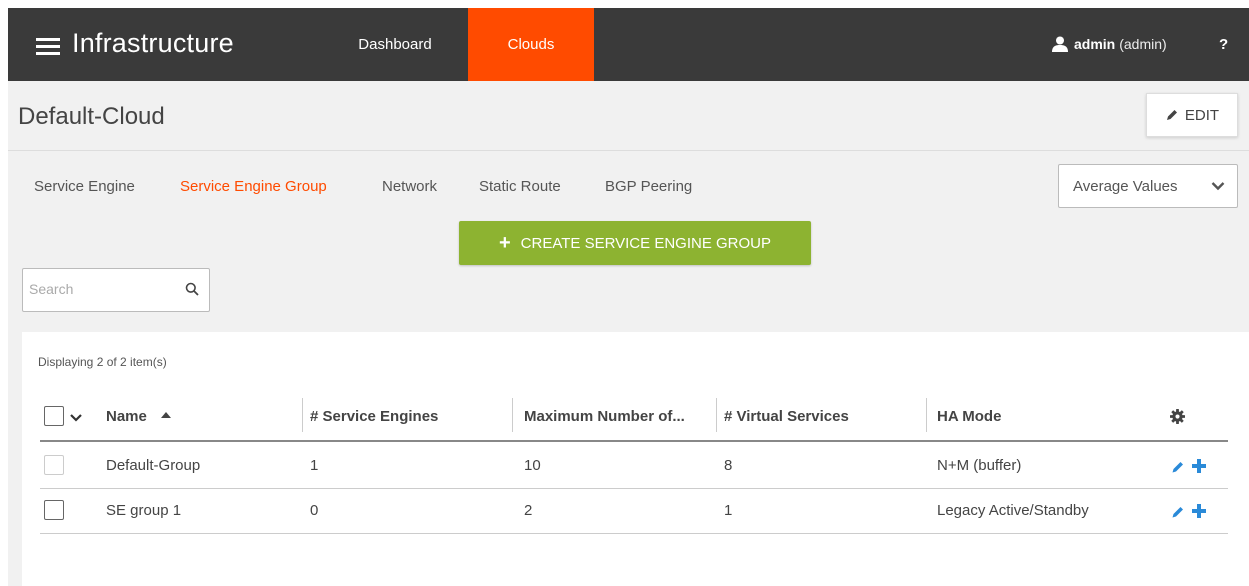 The height and width of the screenshot is (586, 1249). I want to click on cell-name: SE group 1, so click(144, 510).